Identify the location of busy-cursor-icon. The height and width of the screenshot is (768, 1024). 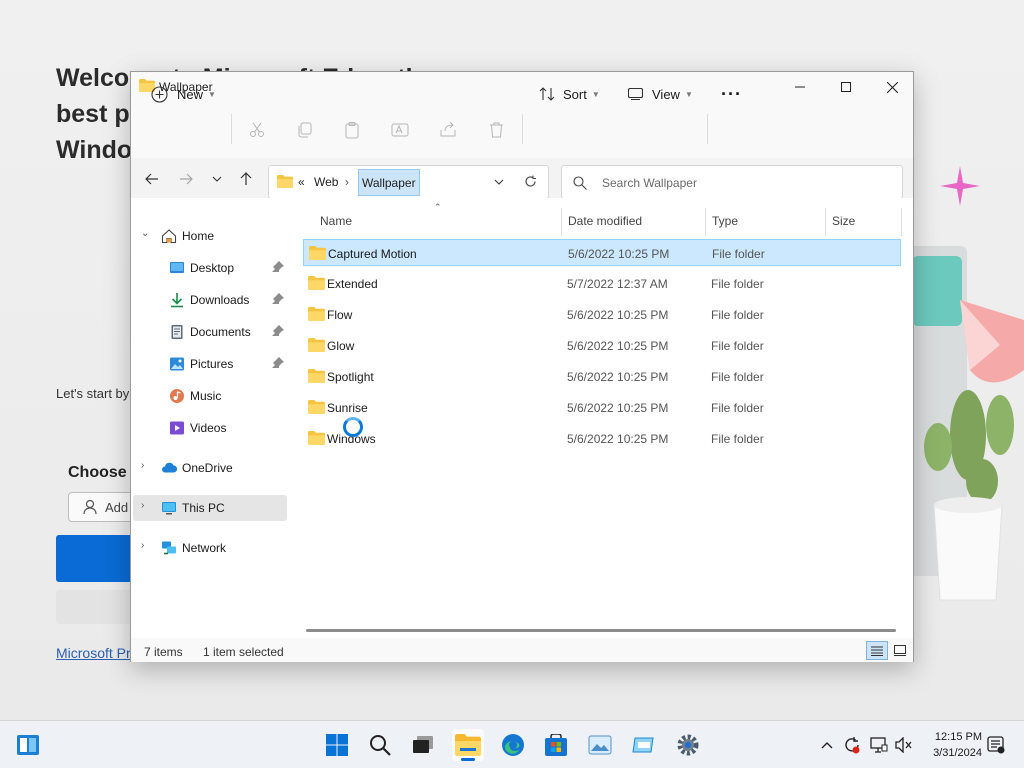
(353, 427).